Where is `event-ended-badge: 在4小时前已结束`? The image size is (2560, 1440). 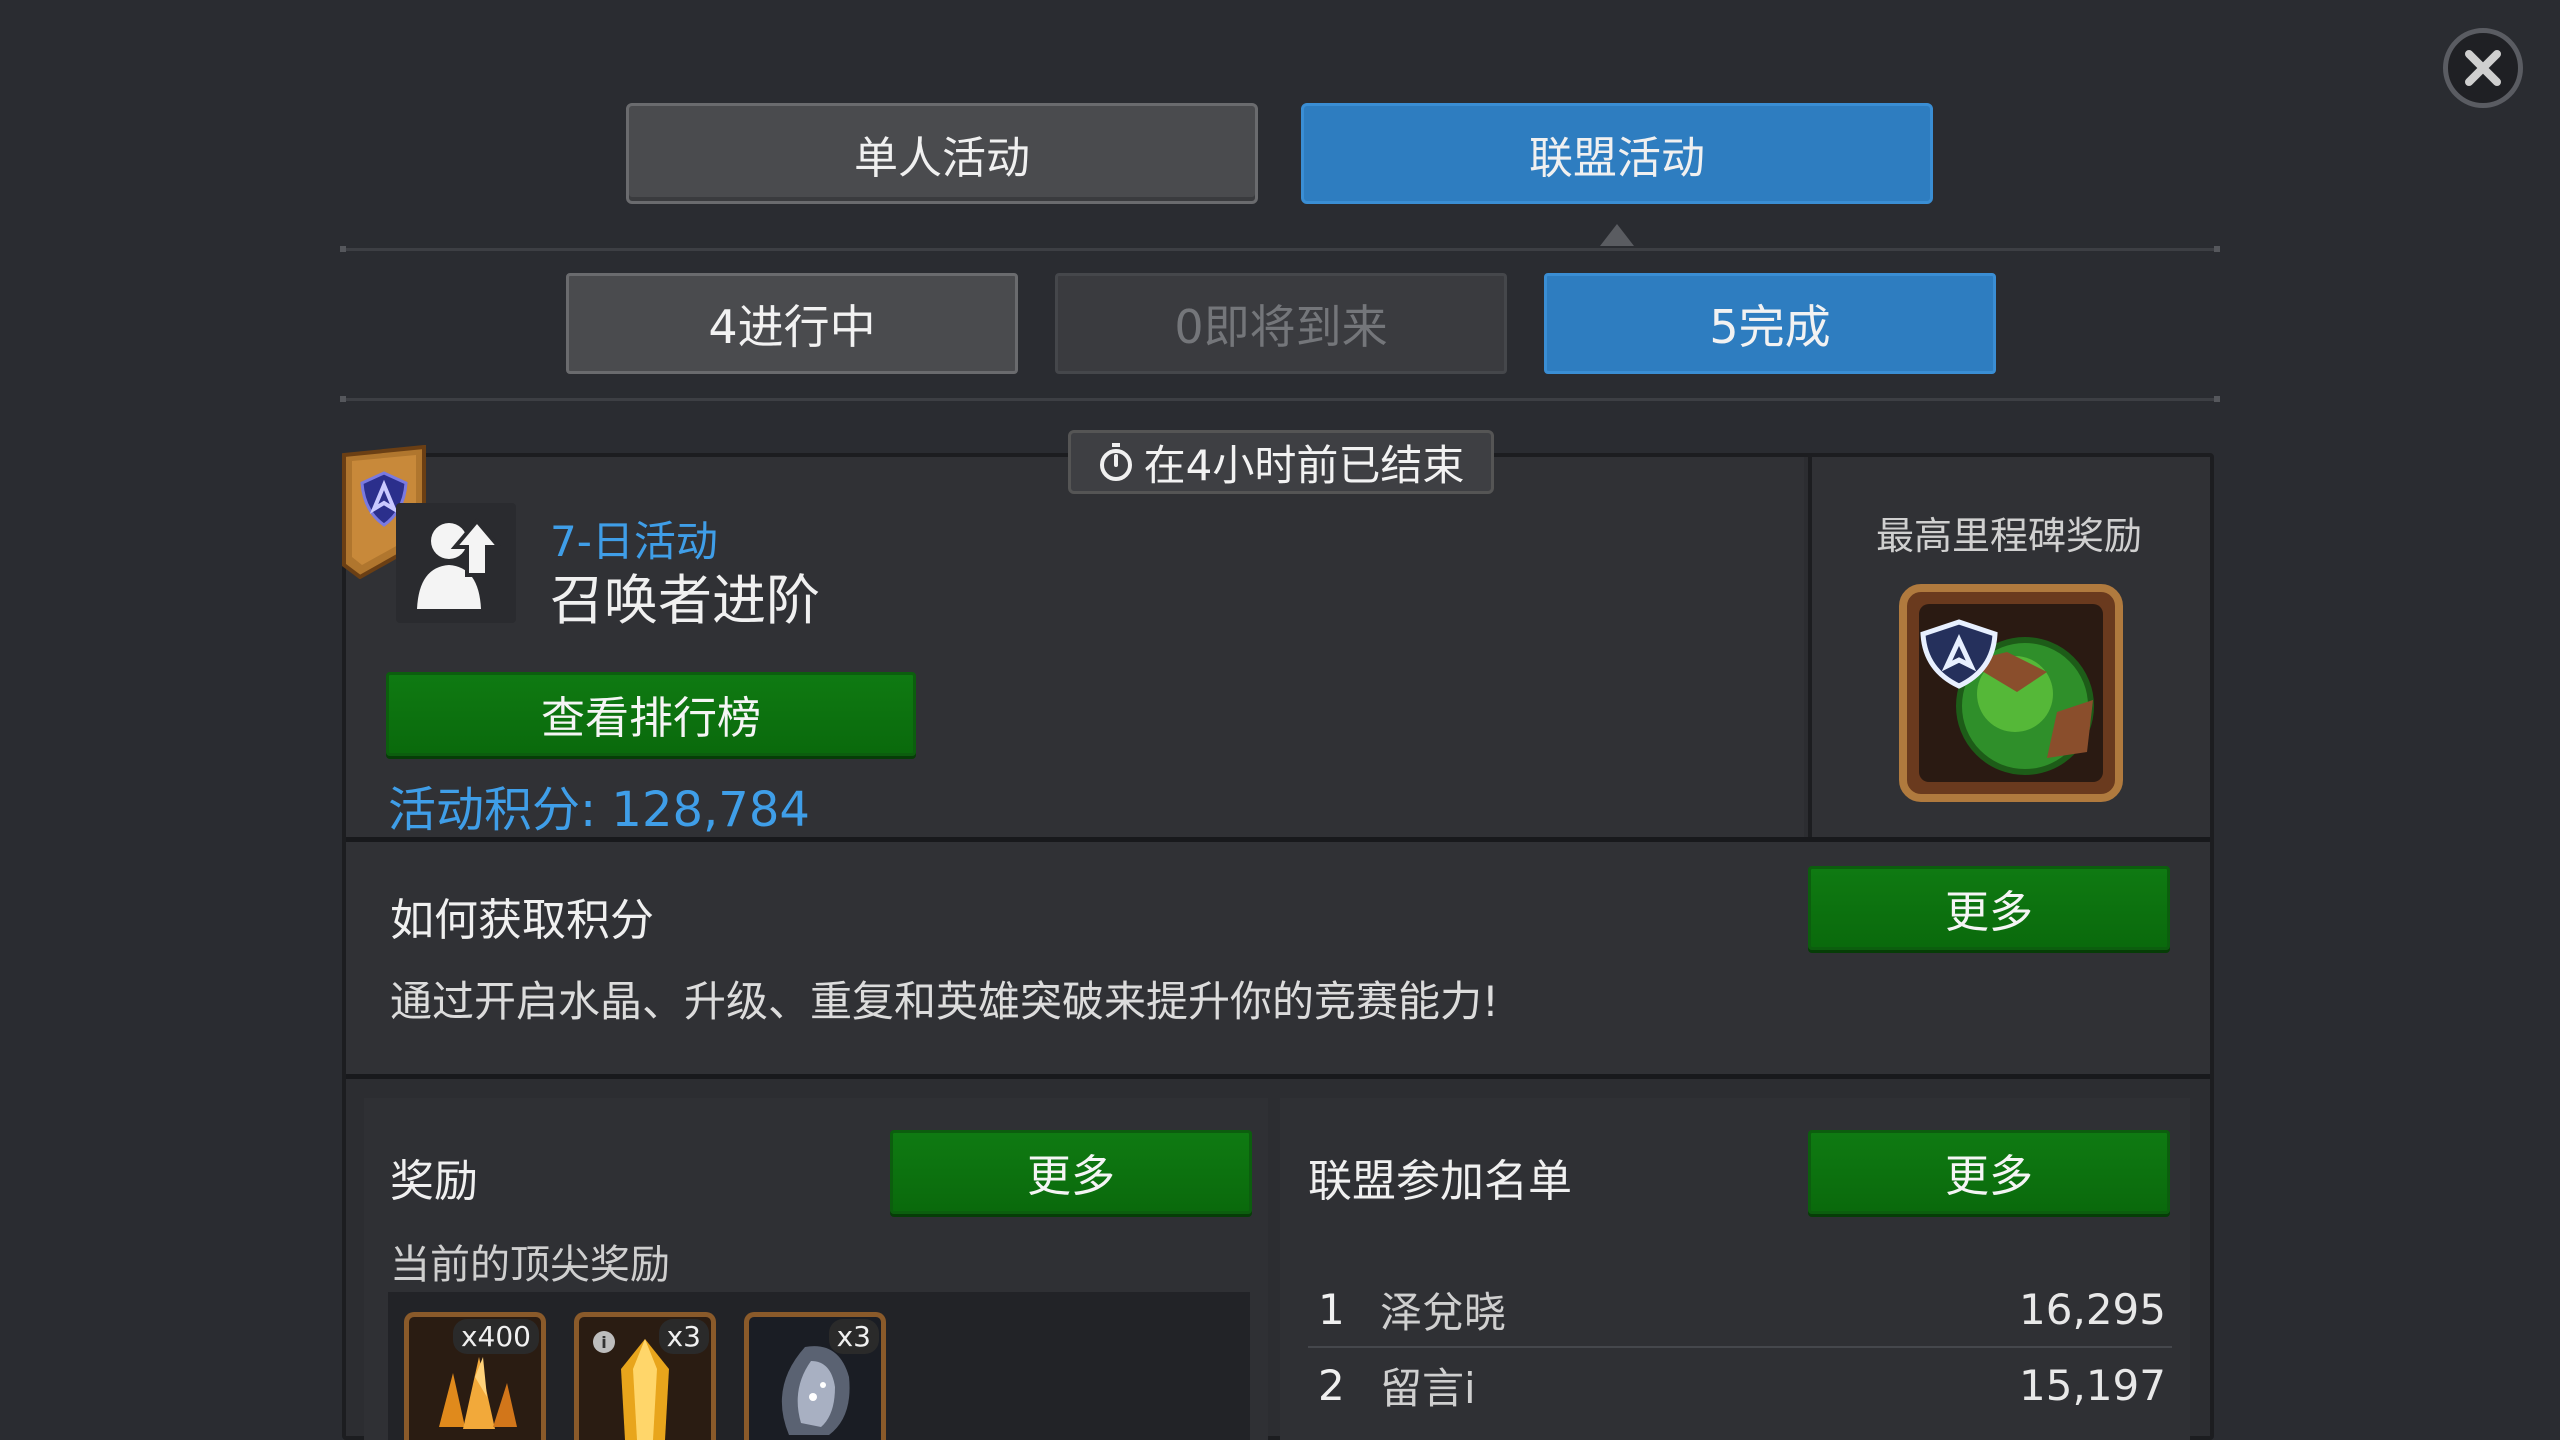 event-ended-badge: 在4小时前已结束 is located at coordinates (1281, 462).